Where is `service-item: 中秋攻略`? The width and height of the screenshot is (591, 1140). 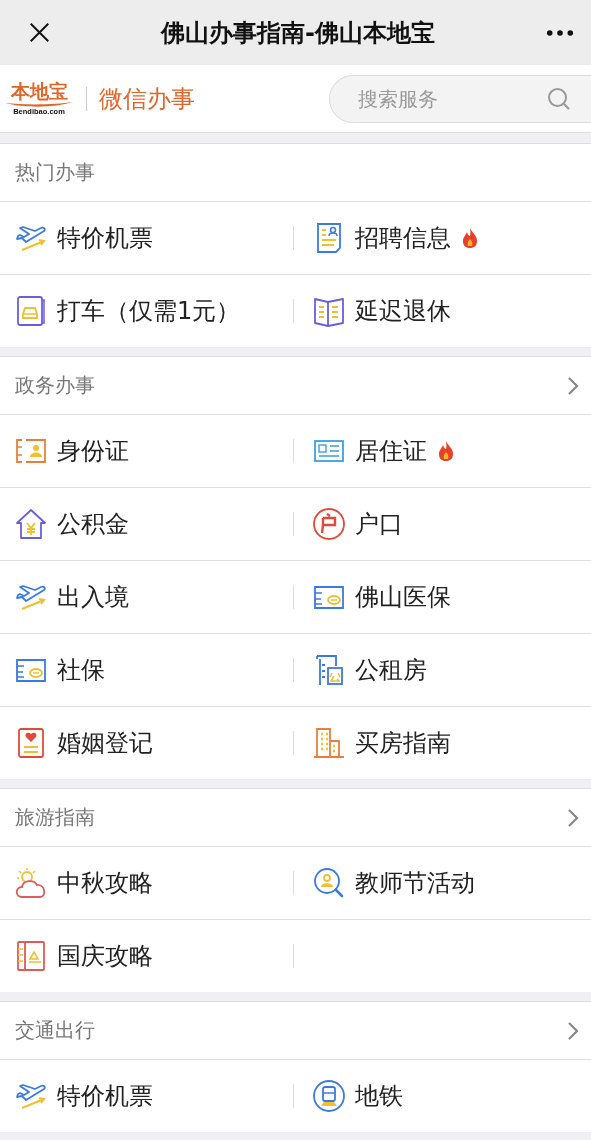 service-item: 中秋攻略 is located at coordinates (146, 883).